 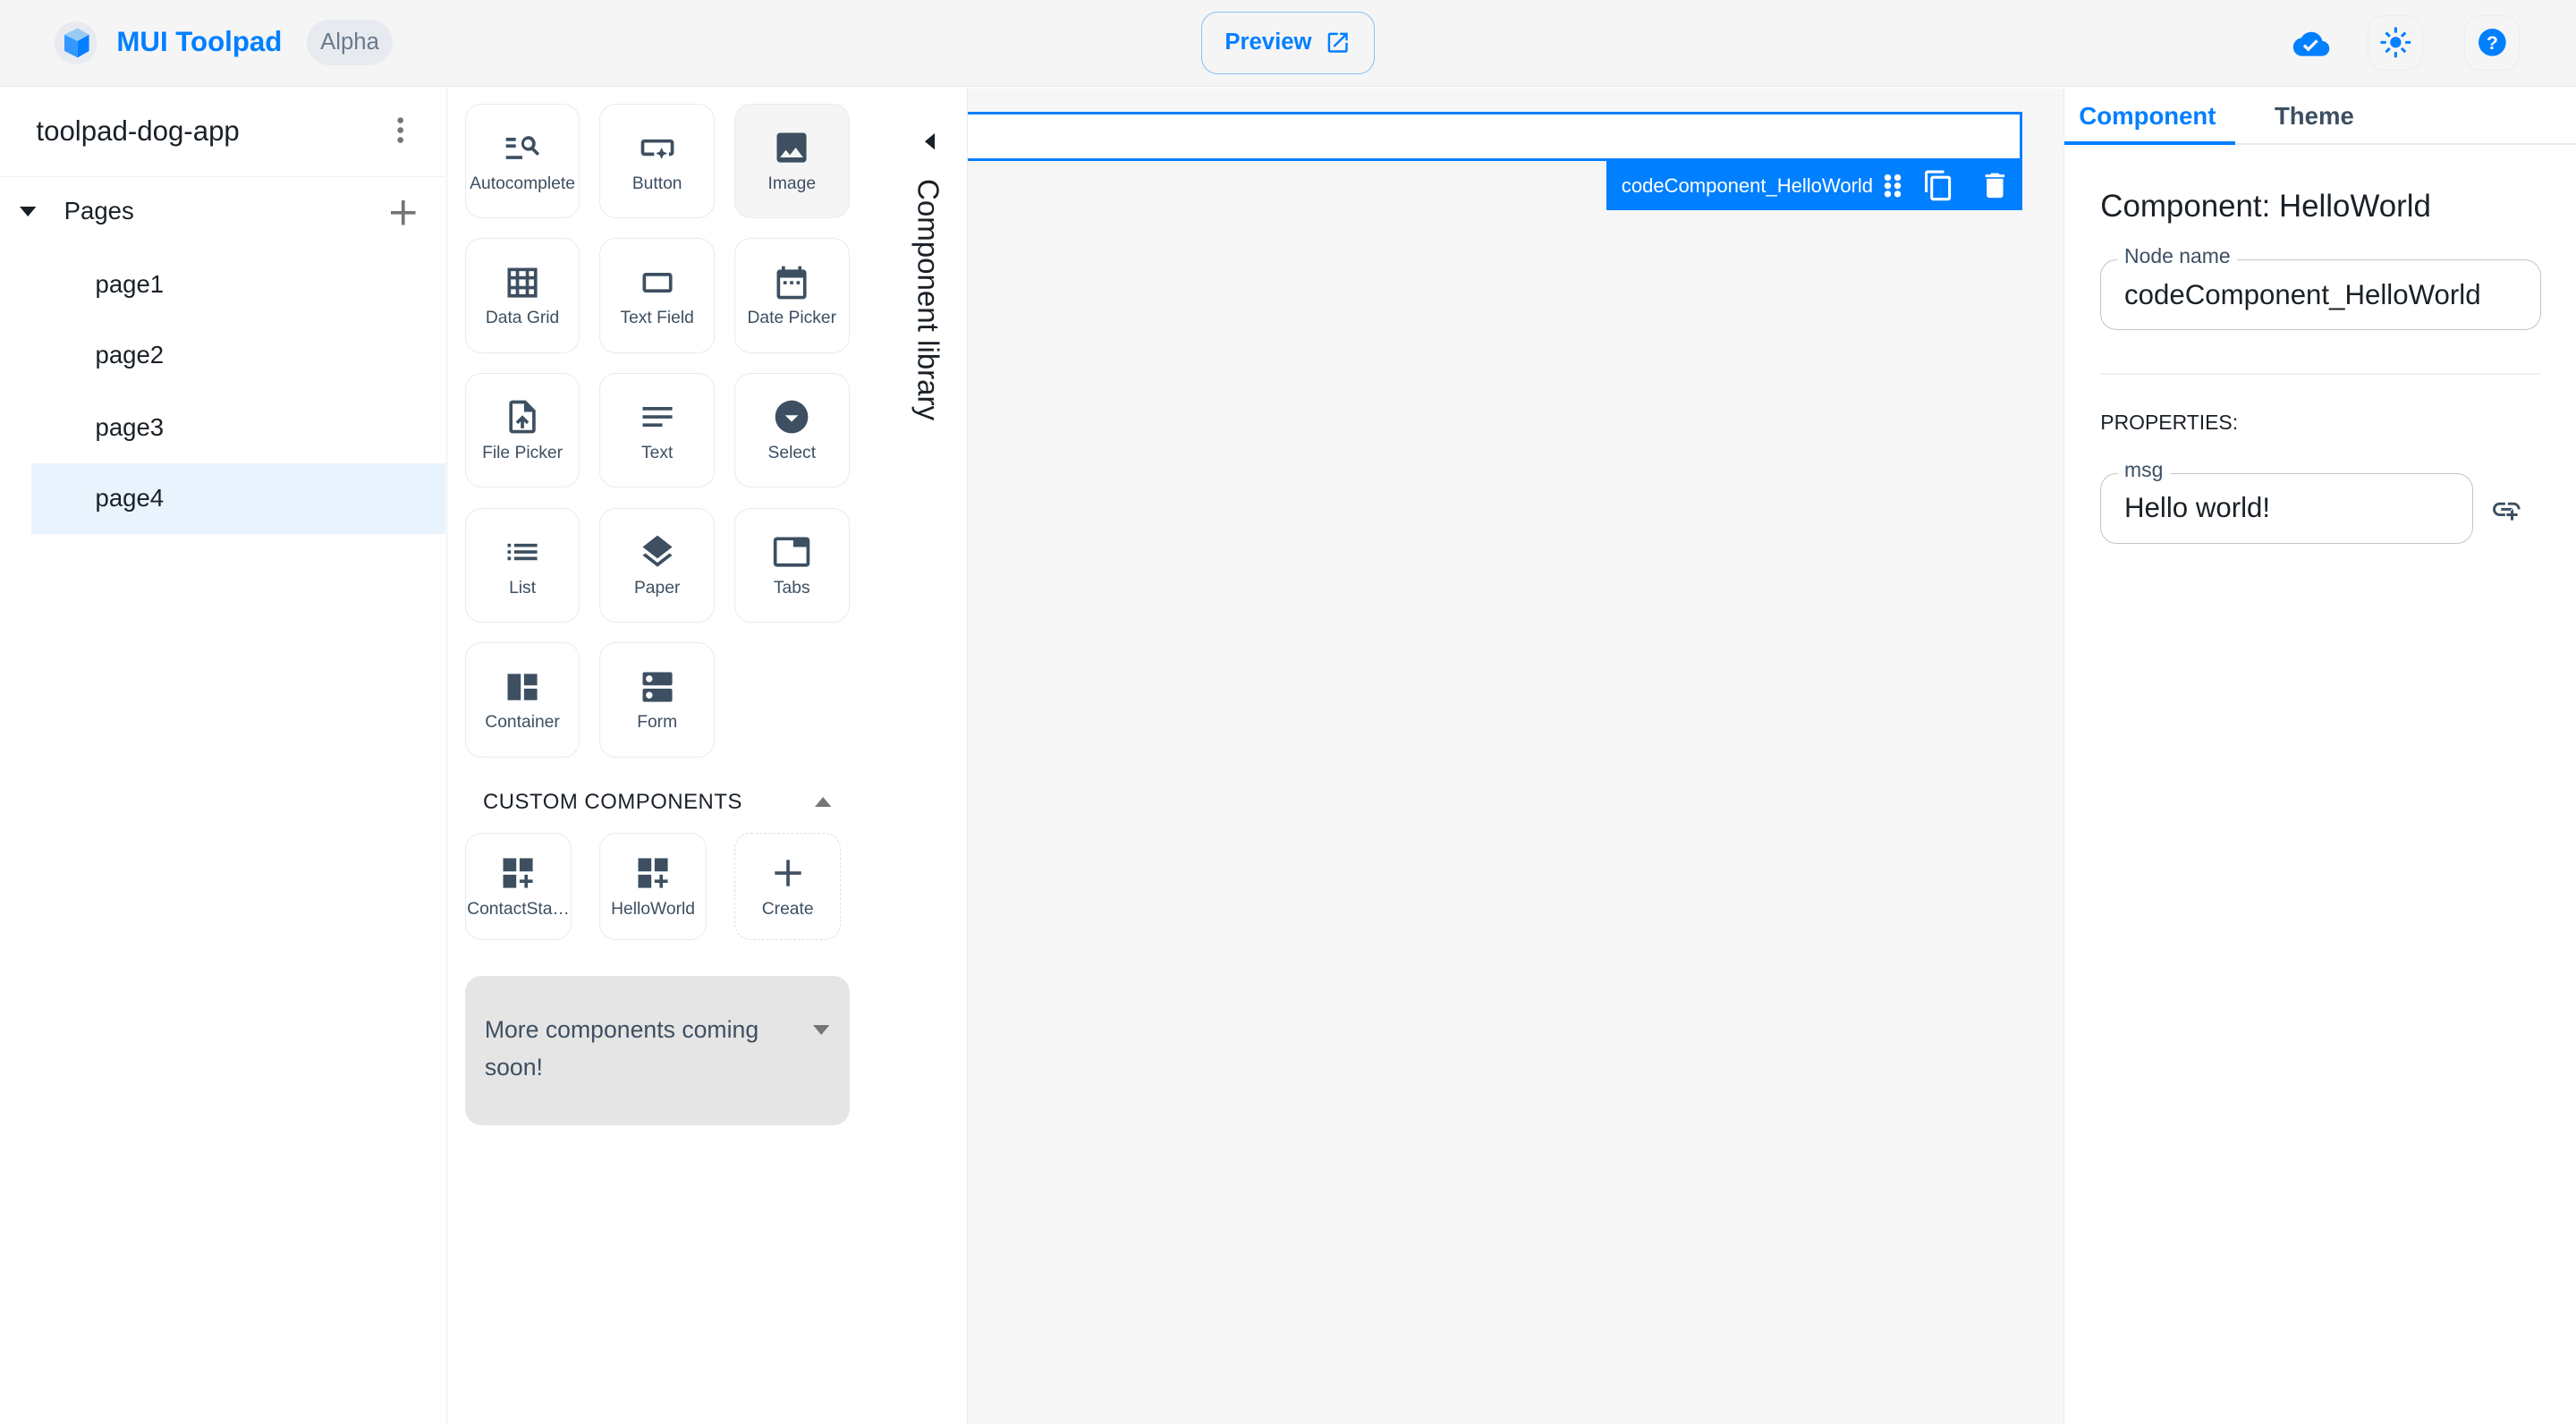 I want to click on collapse-library-icon, so click(x=930, y=141).